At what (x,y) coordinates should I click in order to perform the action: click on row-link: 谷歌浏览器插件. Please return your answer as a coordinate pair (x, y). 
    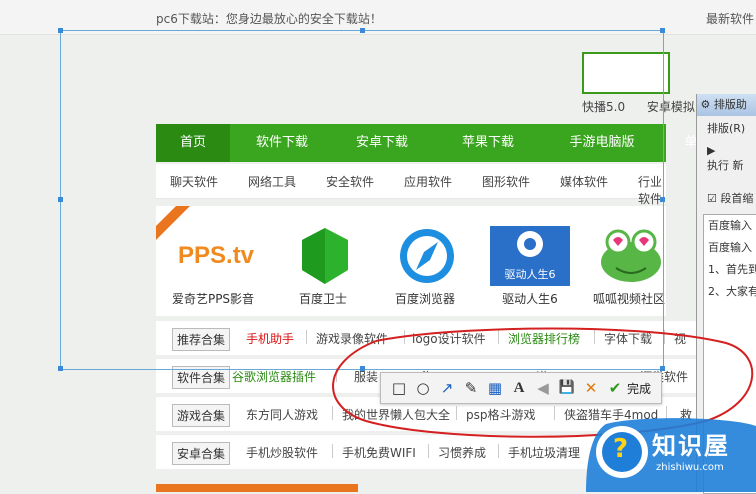
    Looking at the image, I should click on (274, 376).